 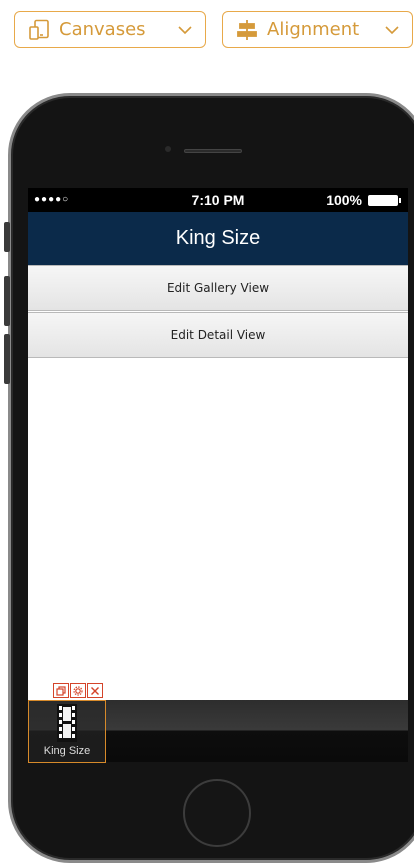 I want to click on earpiece-speaker, so click(x=213, y=151).